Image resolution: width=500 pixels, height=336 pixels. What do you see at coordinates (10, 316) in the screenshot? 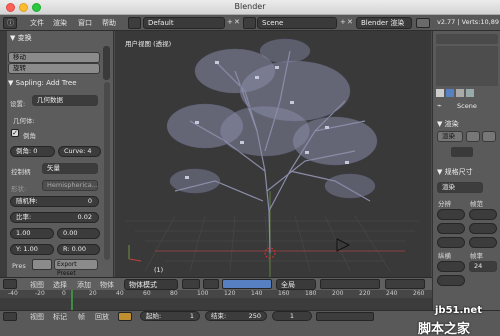
I see `editor-type-timeline-button` at bounding box center [10, 316].